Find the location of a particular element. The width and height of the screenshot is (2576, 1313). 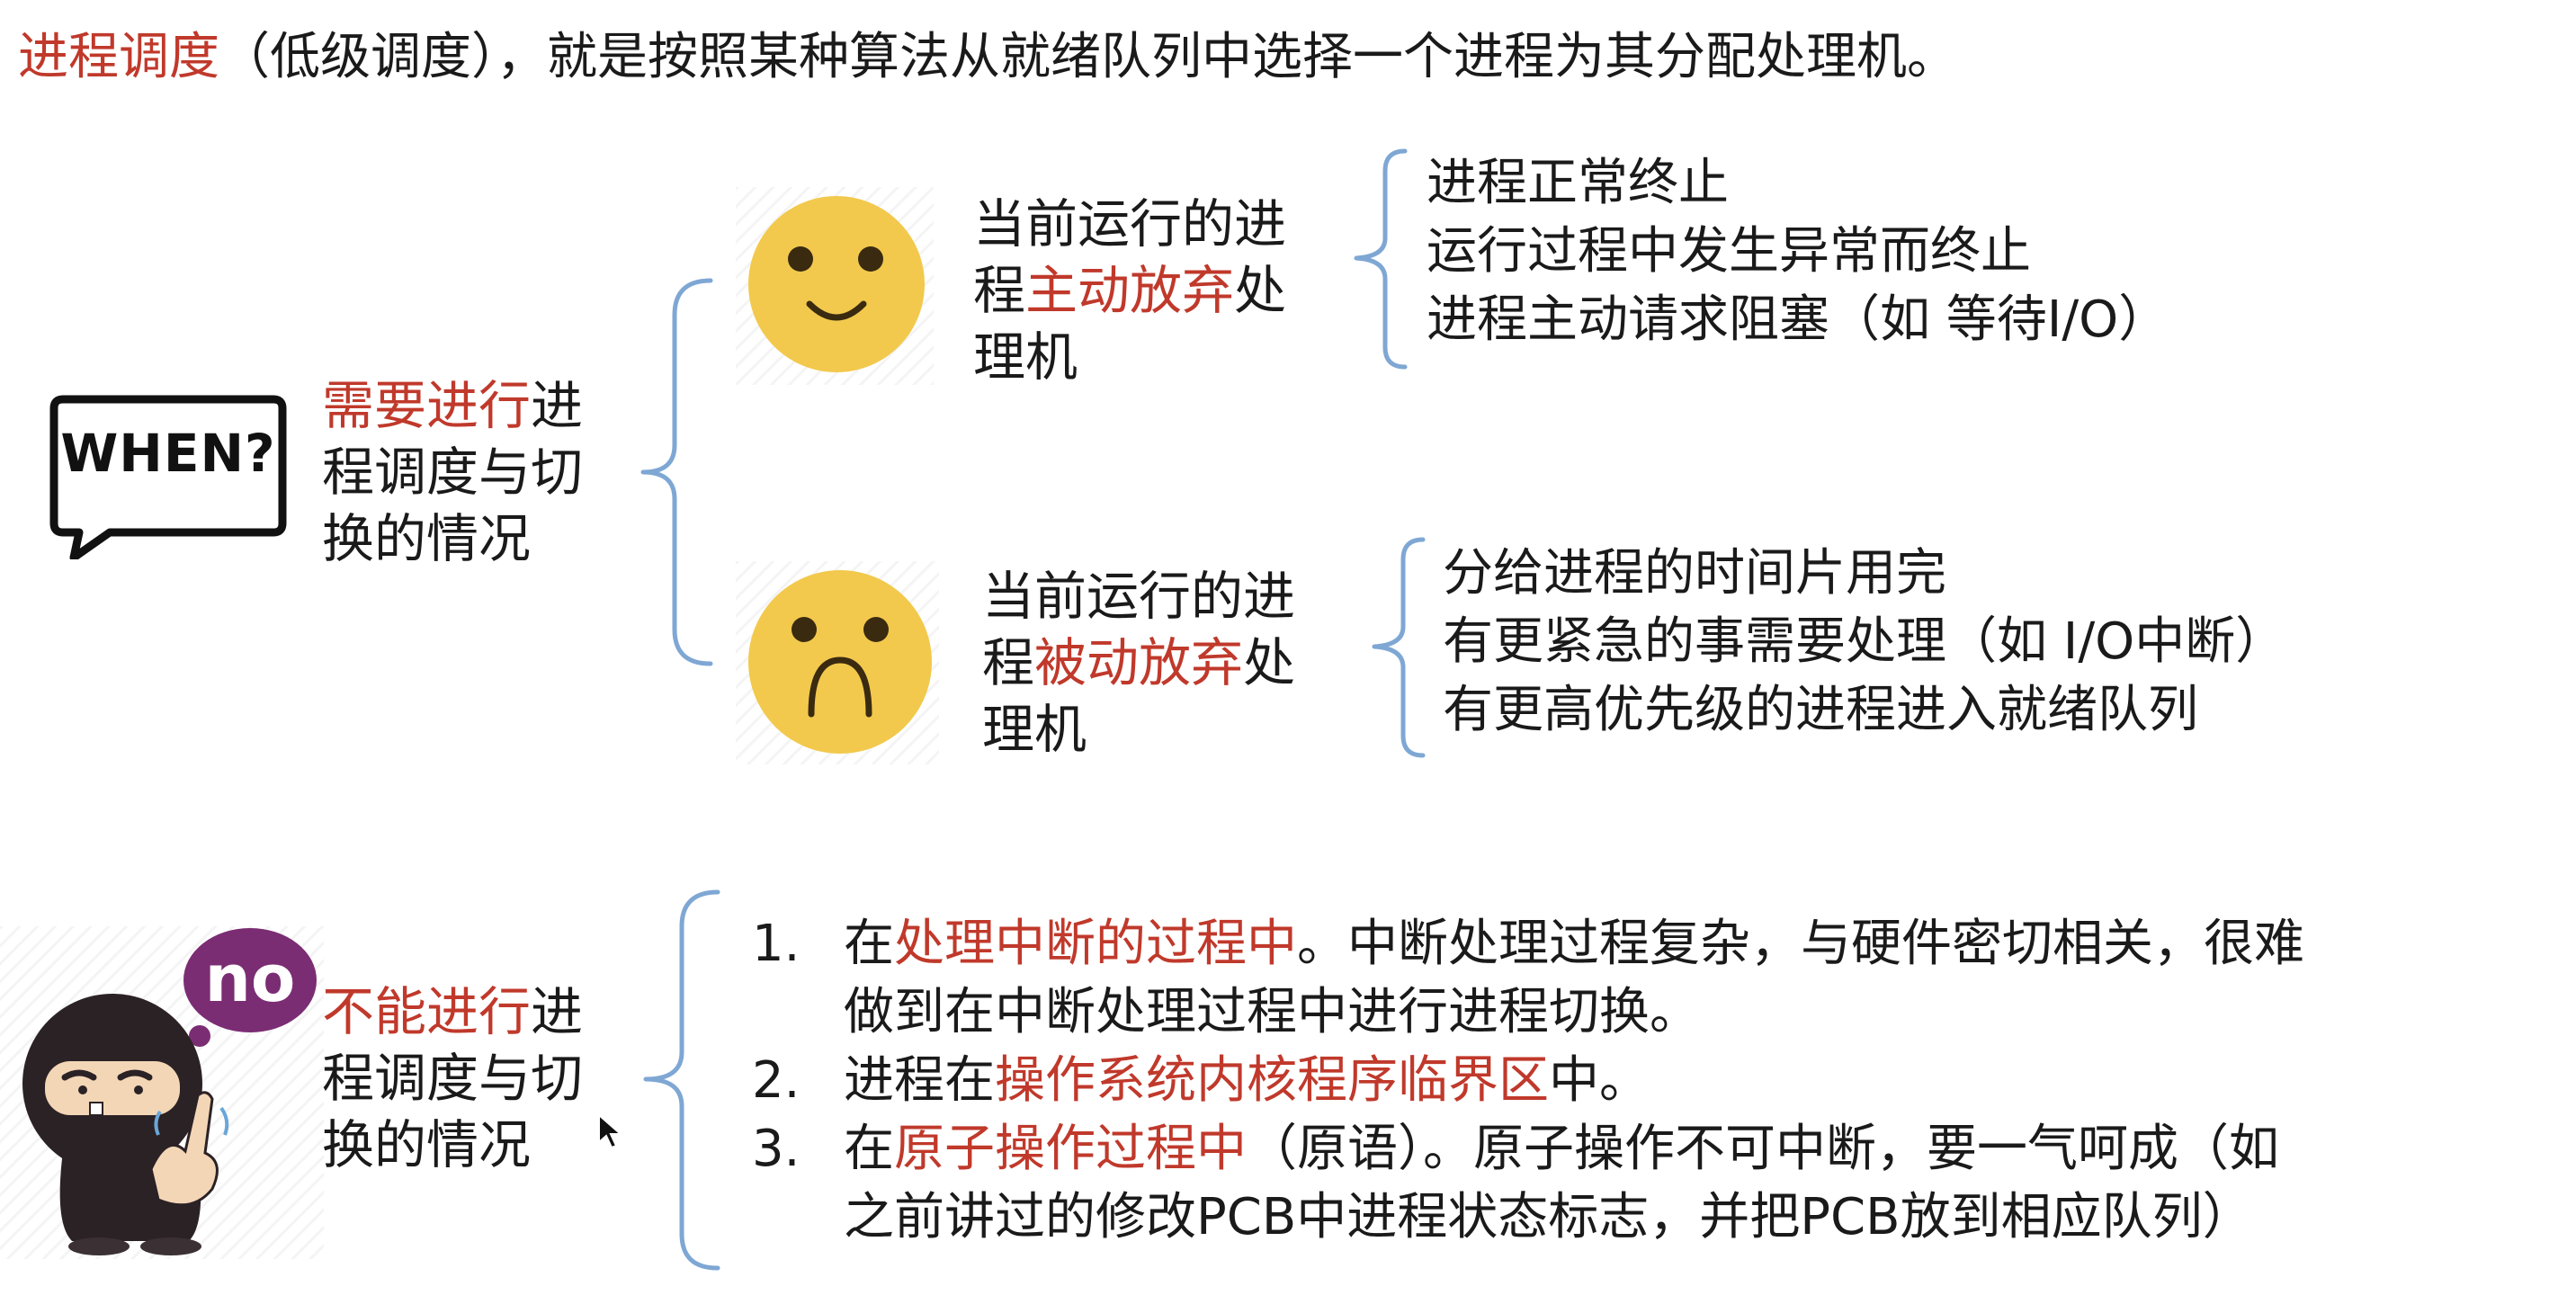

cannot-switch-highlight: 不能进行 is located at coordinates (427, 1011).